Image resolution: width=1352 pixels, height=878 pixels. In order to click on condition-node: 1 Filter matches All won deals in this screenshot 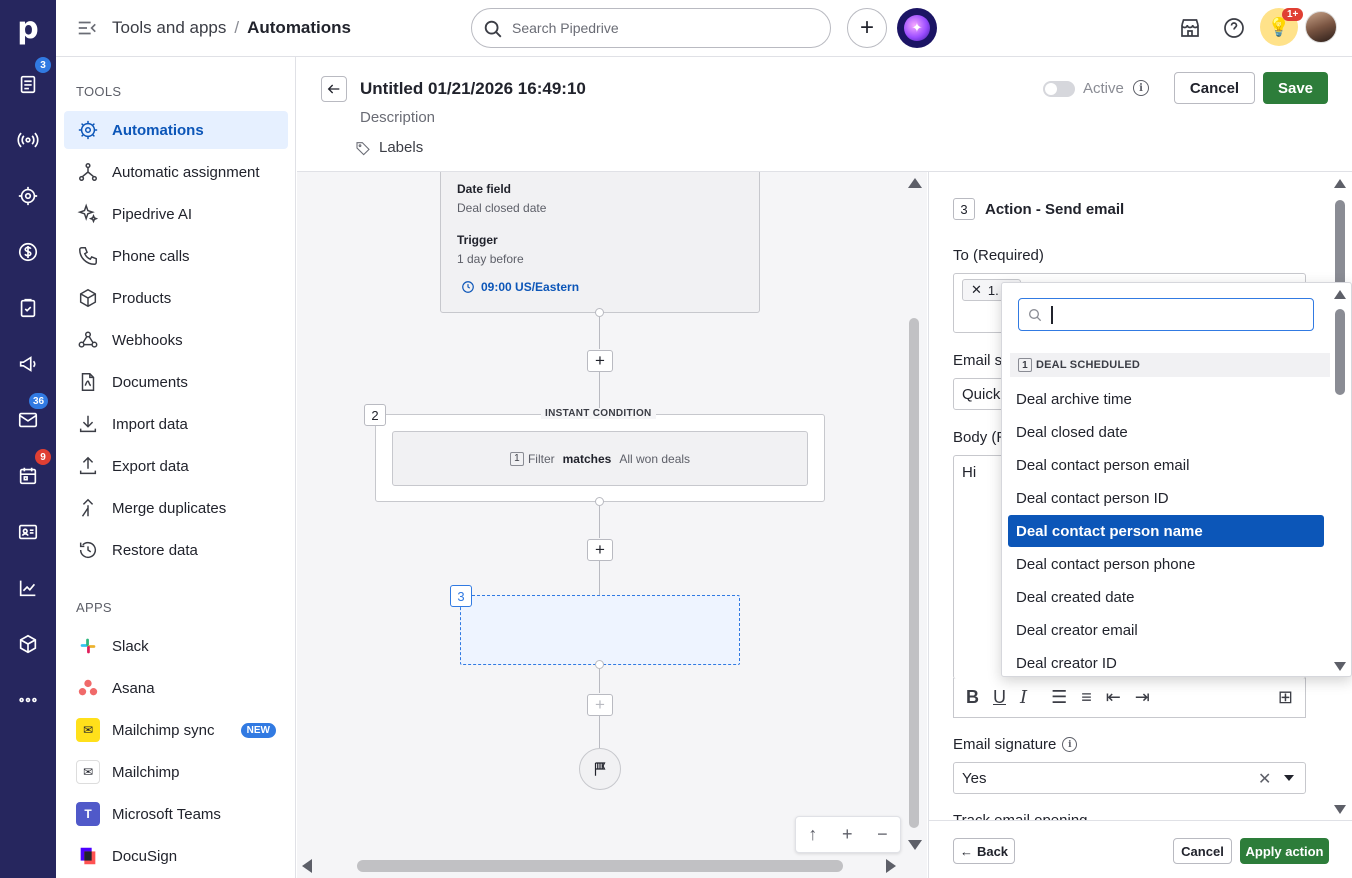, I will do `click(600, 458)`.